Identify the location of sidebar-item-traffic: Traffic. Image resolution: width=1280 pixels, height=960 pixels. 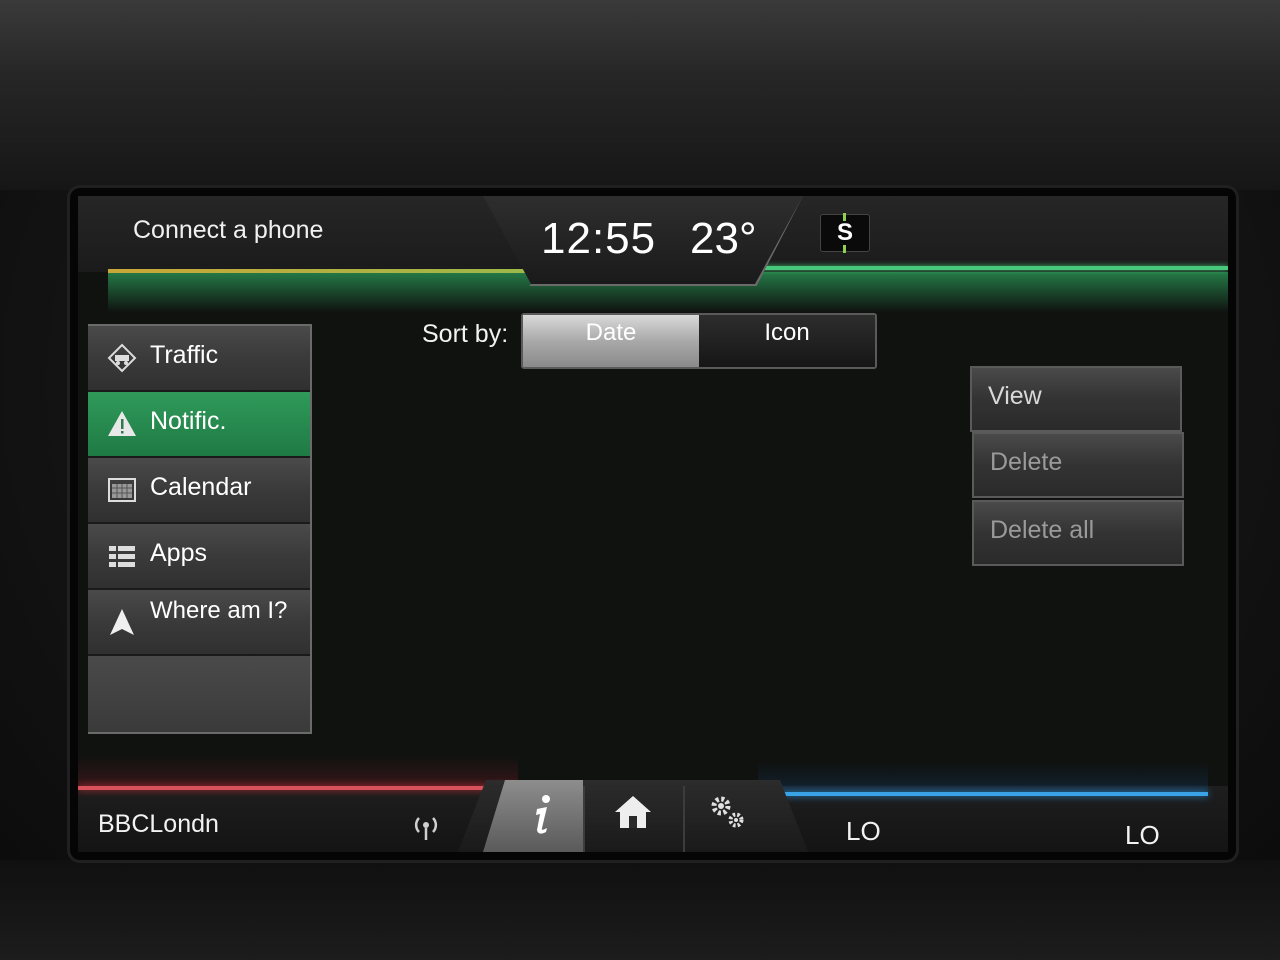
(199, 359).